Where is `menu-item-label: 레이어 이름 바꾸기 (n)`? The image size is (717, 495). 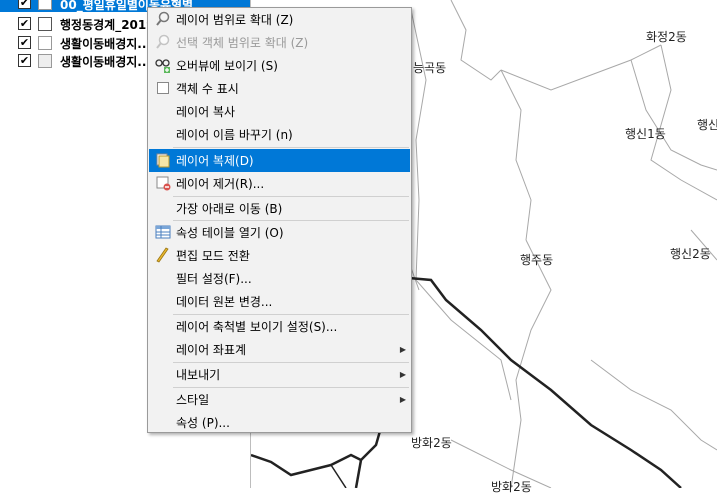 menu-item-label: 레이어 이름 바꾸기 (n) is located at coordinates (234, 135).